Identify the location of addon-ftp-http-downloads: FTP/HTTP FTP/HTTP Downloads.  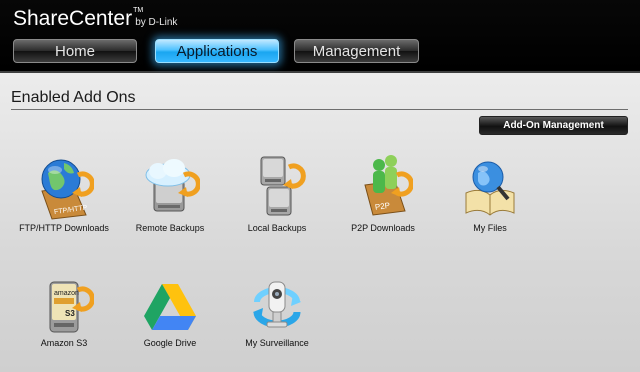
(64, 193).